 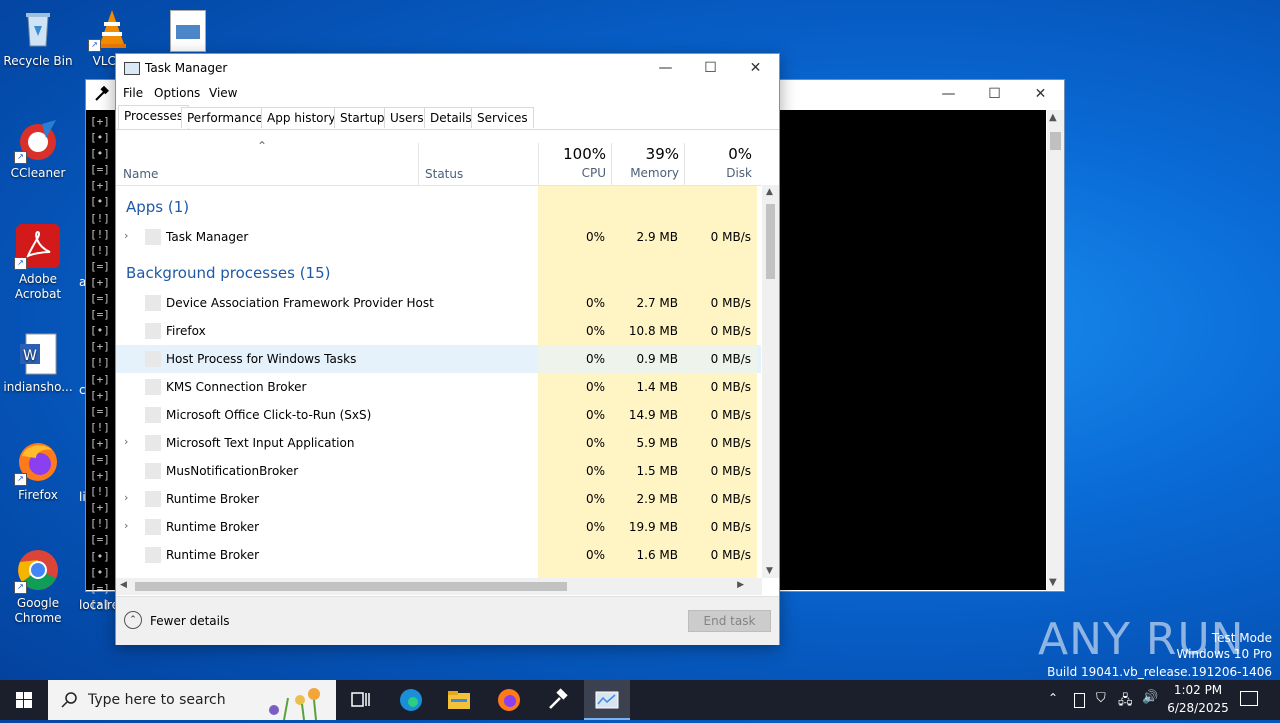 I want to click on column-memory: 39% Memory, so click(x=648, y=164).